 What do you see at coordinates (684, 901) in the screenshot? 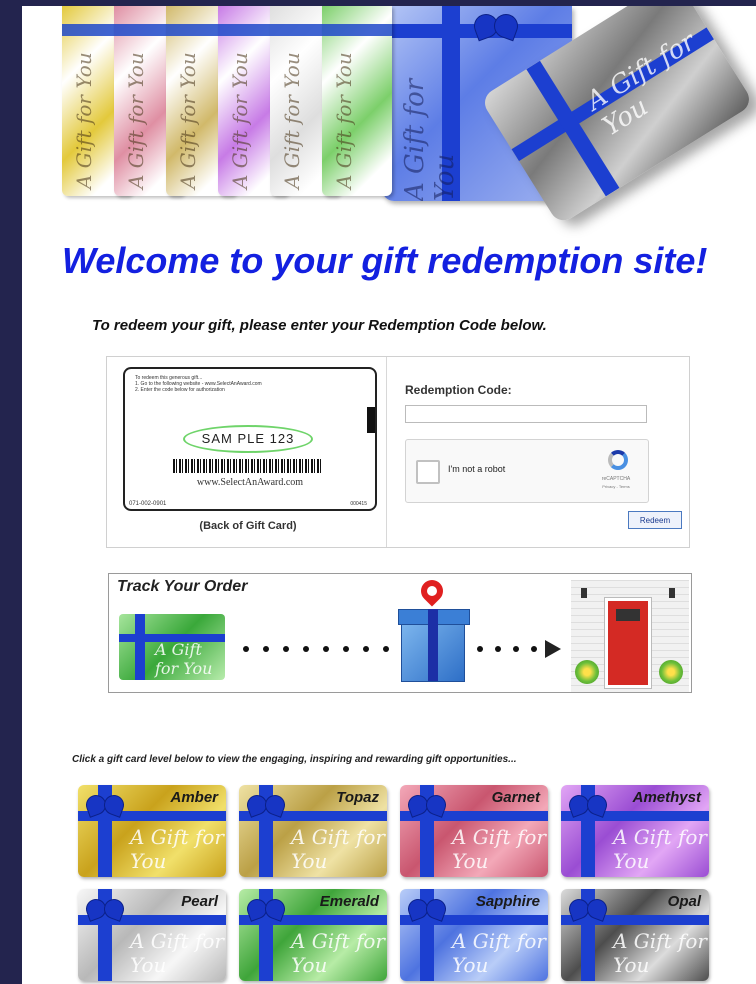
I see `level-name: Opal` at bounding box center [684, 901].